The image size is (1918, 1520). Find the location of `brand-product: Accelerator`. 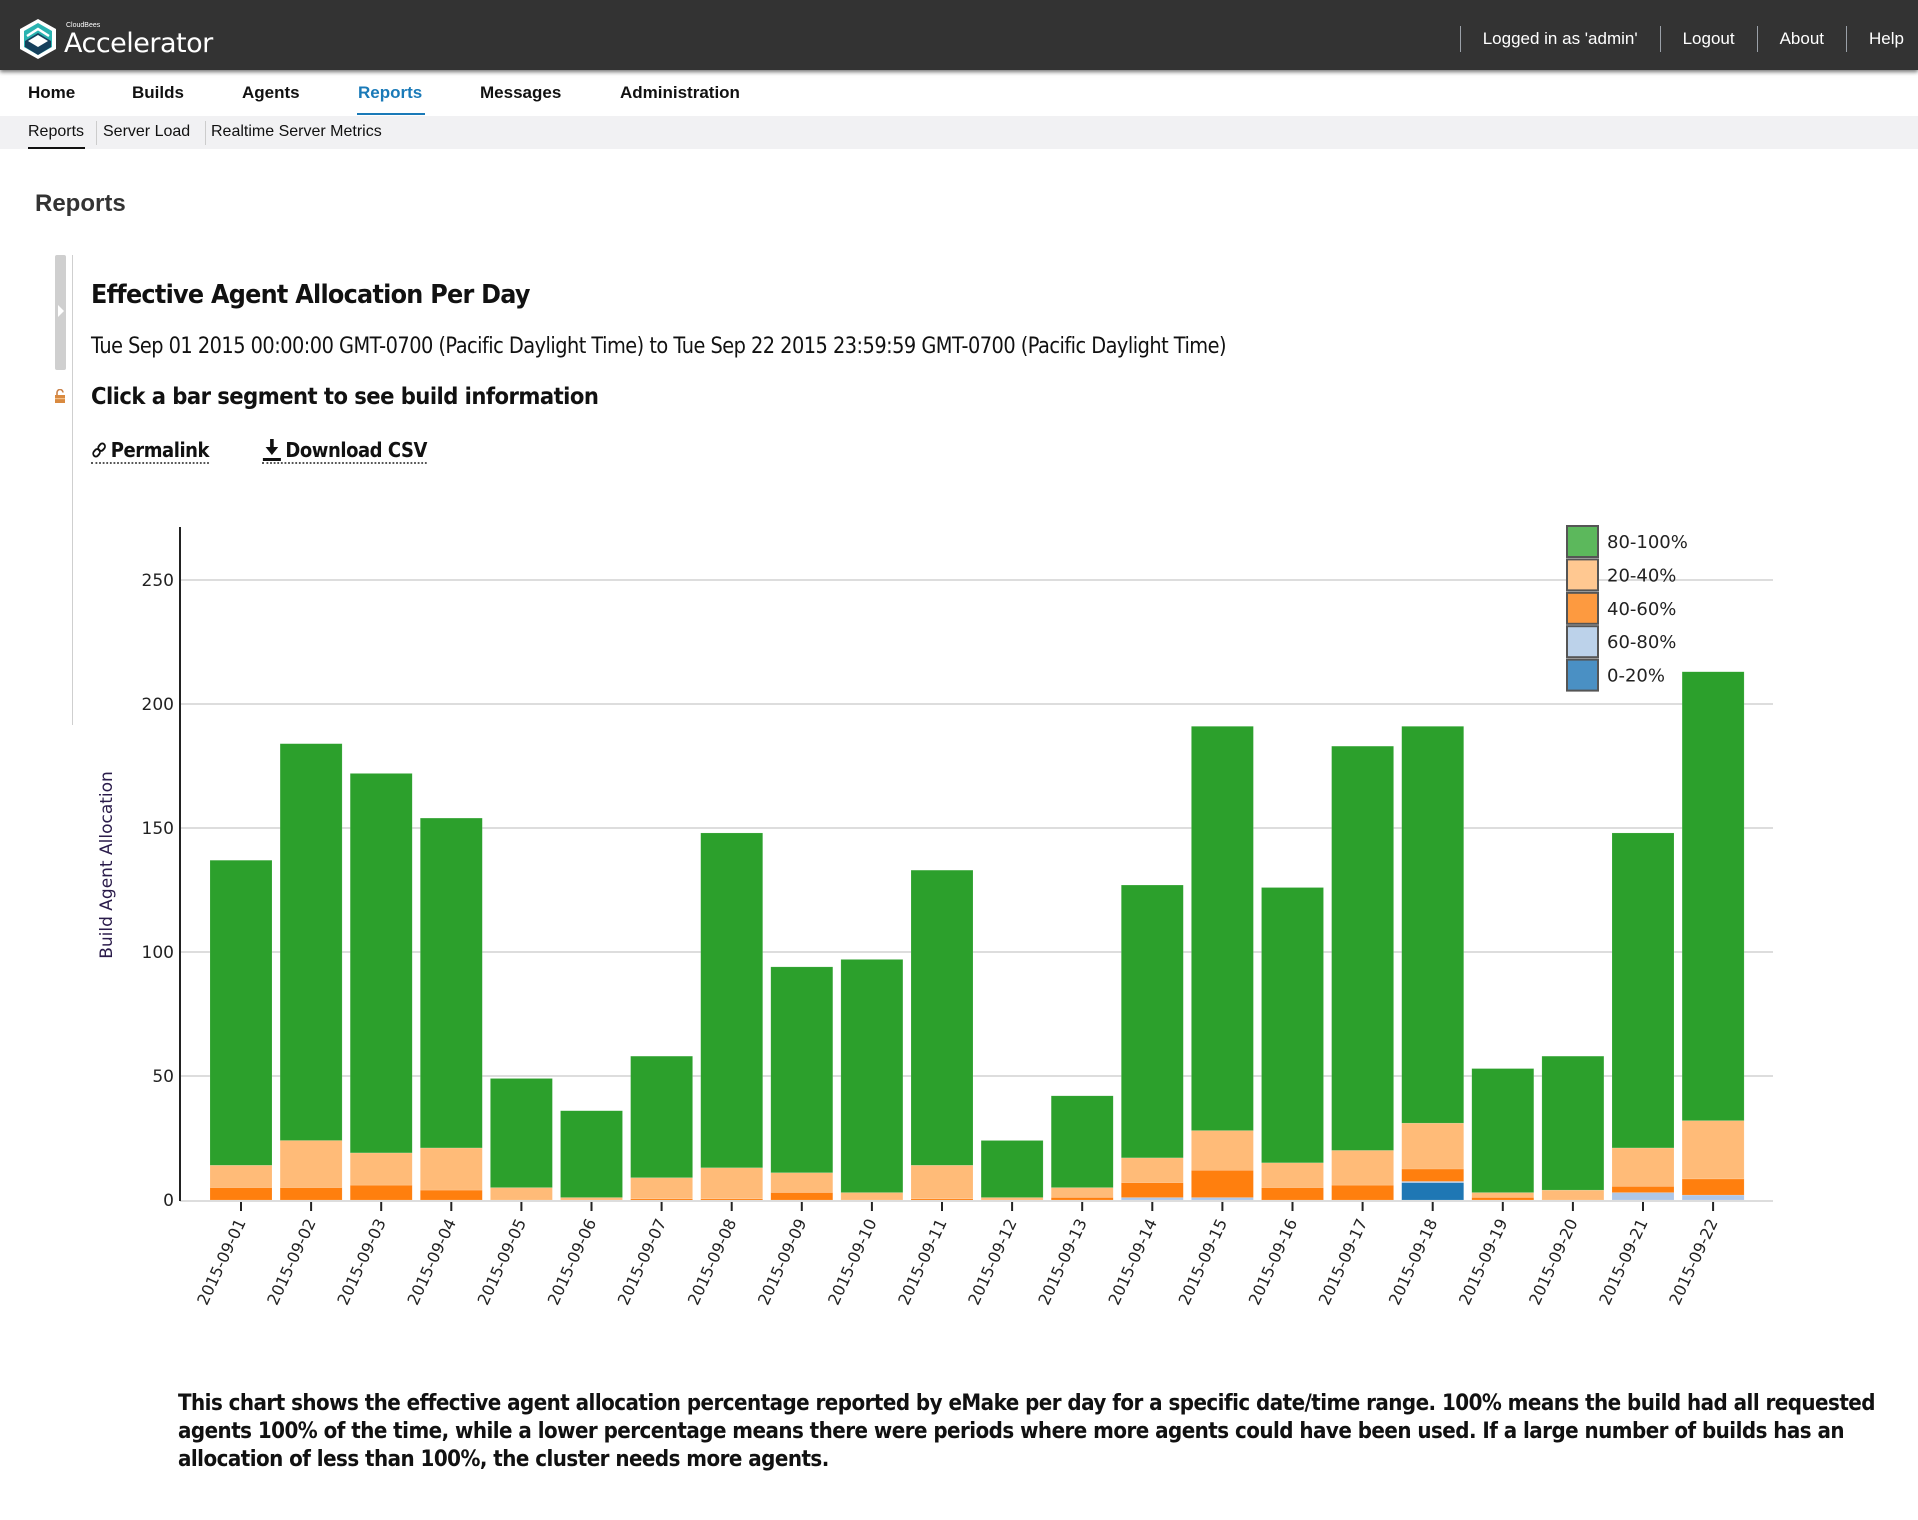

brand-product: Accelerator is located at coordinates (138, 43).